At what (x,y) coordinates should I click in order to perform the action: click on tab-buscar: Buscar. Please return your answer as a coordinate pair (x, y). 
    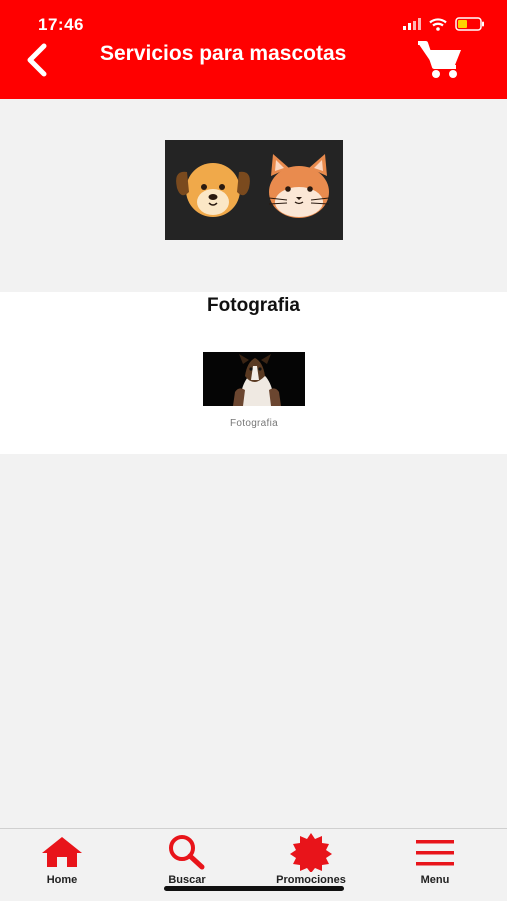
    Looking at the image, I should click on (187, 861).